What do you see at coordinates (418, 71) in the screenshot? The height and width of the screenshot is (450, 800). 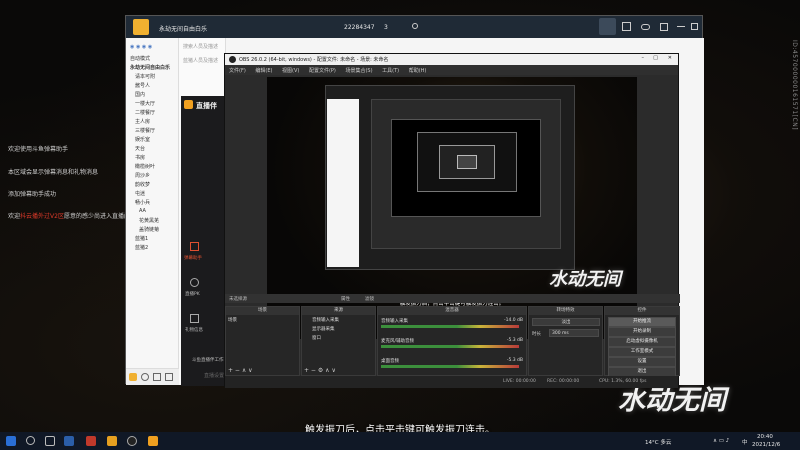 I see `menu-help: 帮助(H)` at bounding box center [418, 71].